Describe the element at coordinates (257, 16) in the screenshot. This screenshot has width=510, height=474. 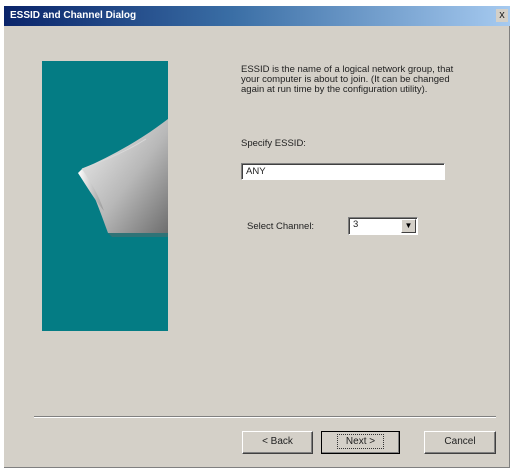
I see `title-bar: ESSID and Channel Dialog x` at that location.